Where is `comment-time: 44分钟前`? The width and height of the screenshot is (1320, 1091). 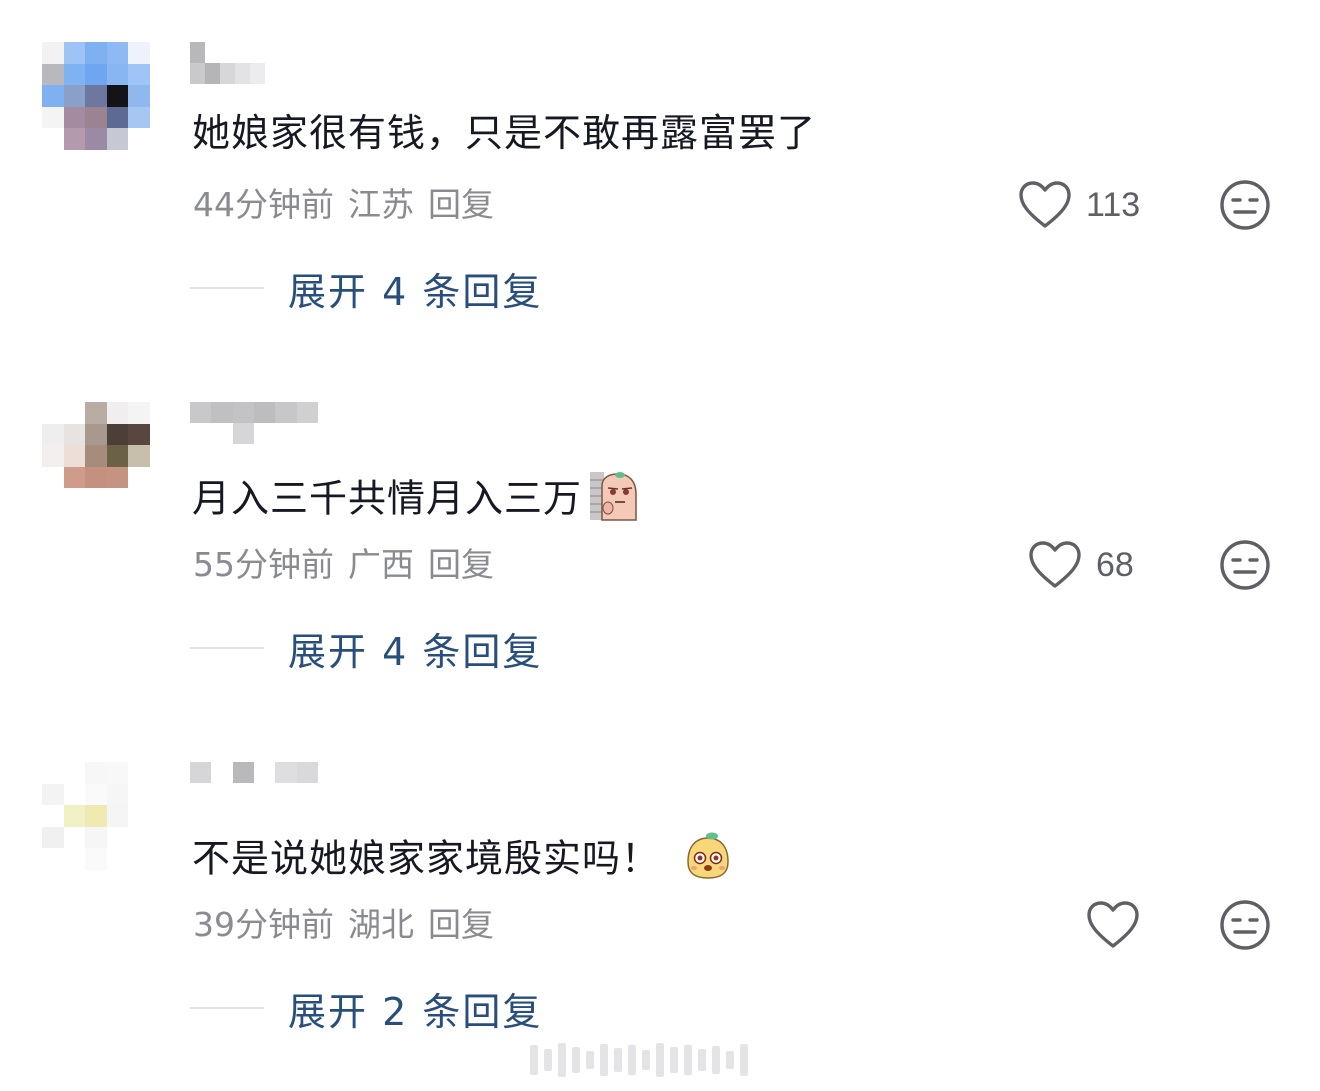 comment-time: 44分钟前 is located at coordinates (263, 204).